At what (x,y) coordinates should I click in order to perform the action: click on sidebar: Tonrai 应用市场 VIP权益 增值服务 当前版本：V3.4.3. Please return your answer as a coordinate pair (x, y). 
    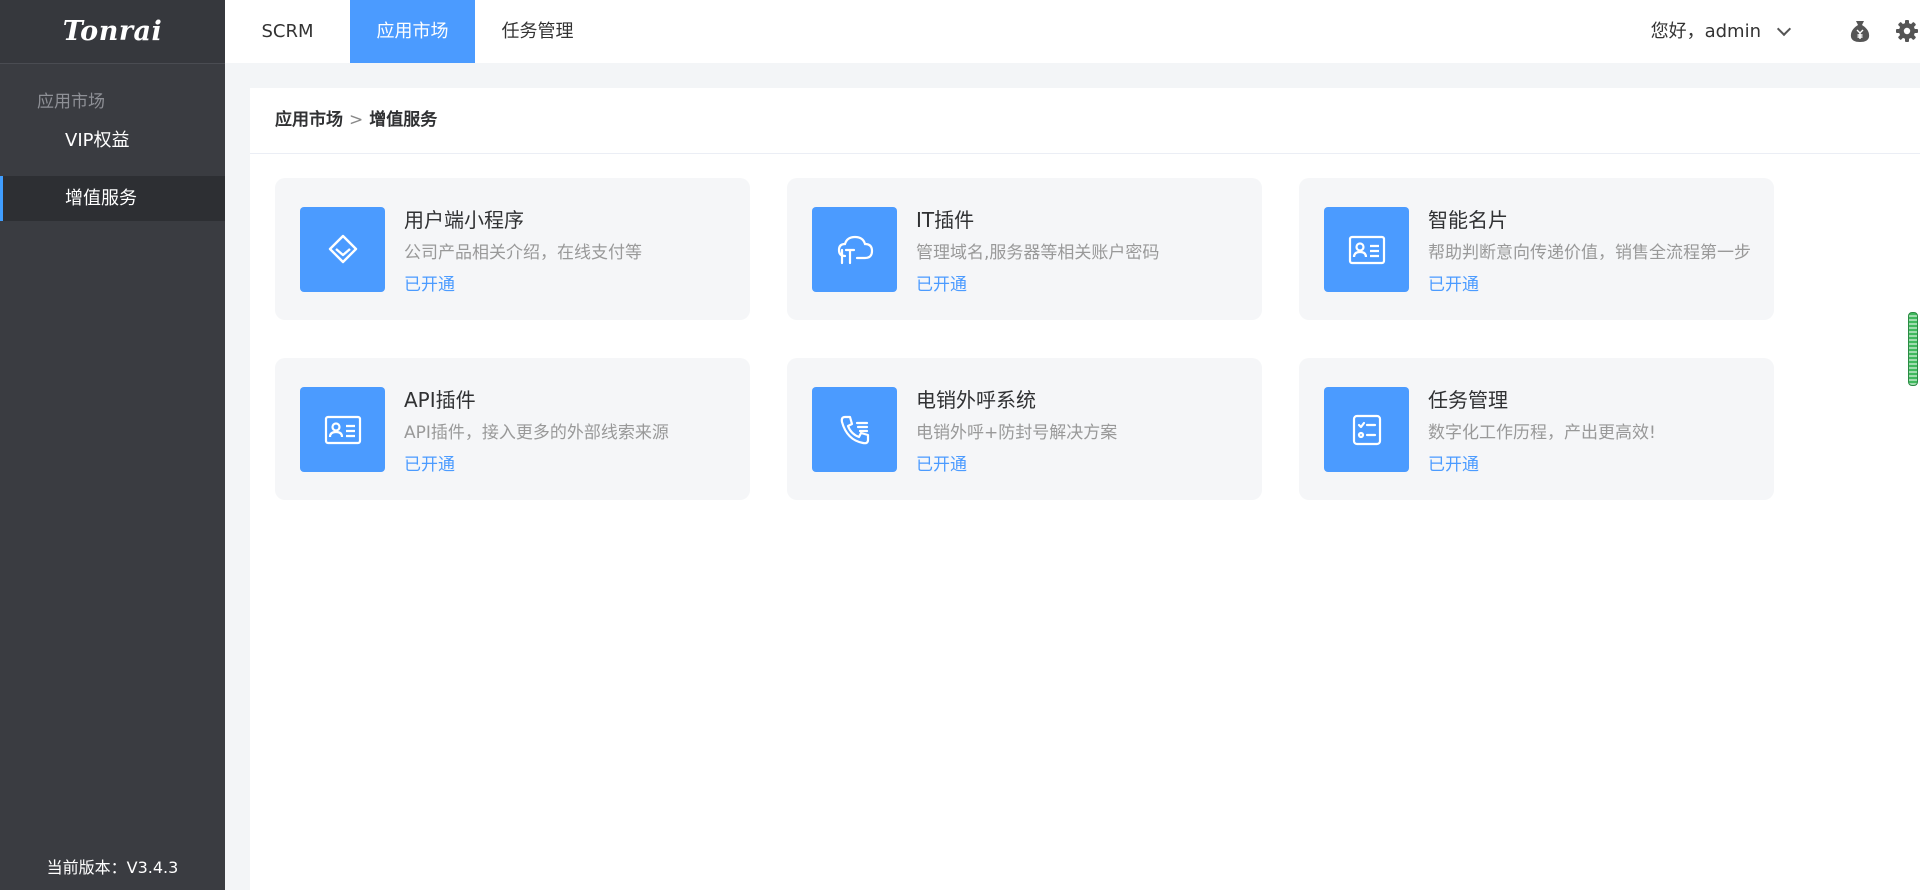
    Looking at the image, I should click on (112, 445).